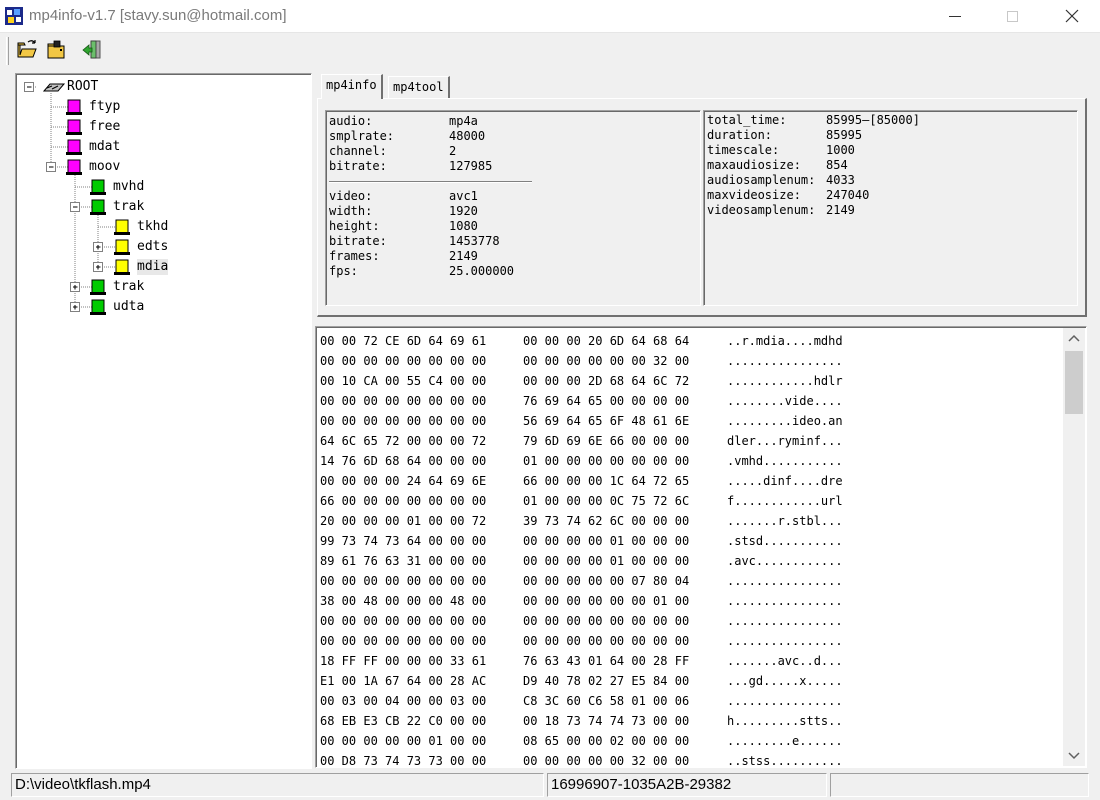 This screenshot has height=800, width=1100. I want to click on hex-ascii: ............hdlr, so click(785, 381).